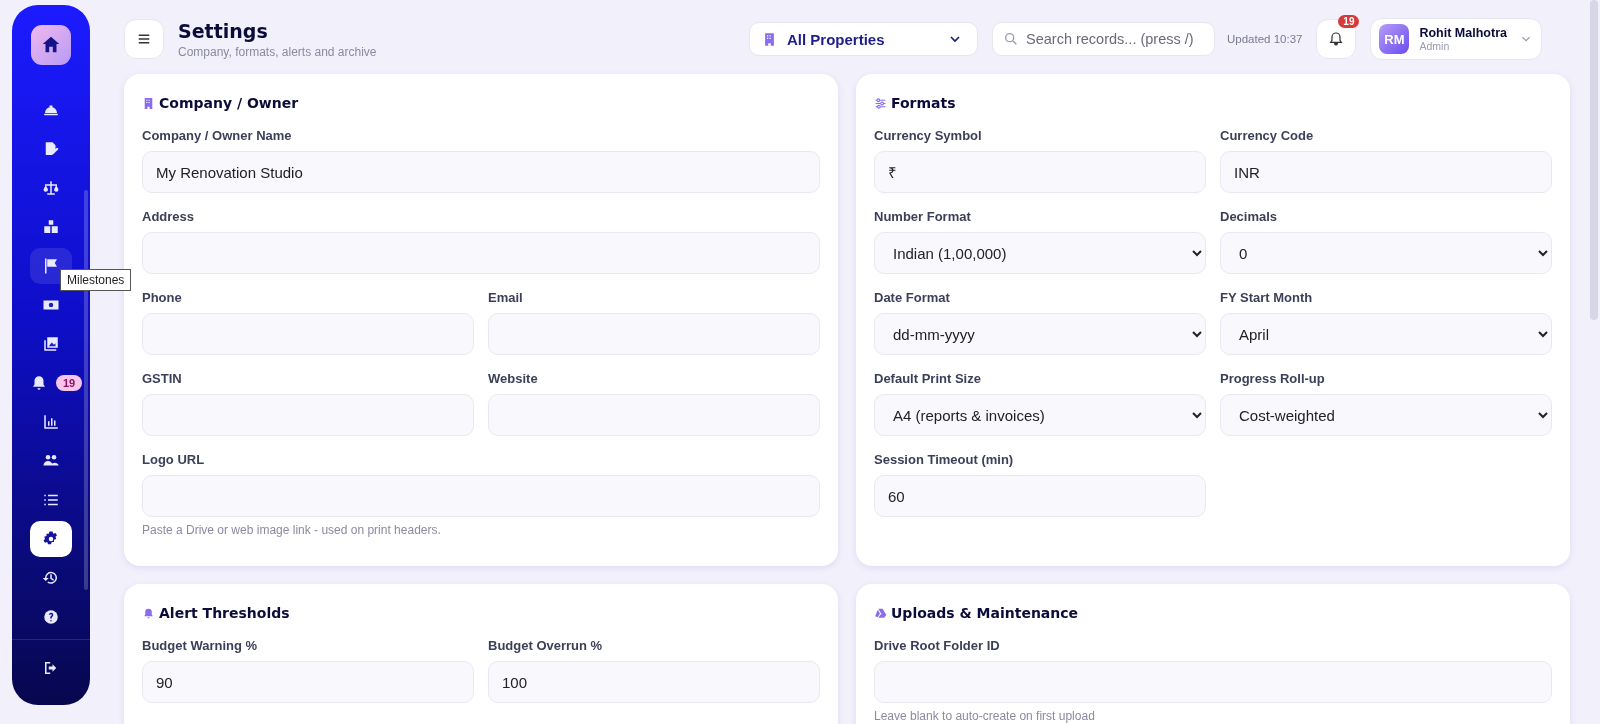 The height and width of the screenshot is (724, 1600). Describe the element at coordinates (928, 135) in the screenshot. I see `field-label: Currency Symbol` at that location.